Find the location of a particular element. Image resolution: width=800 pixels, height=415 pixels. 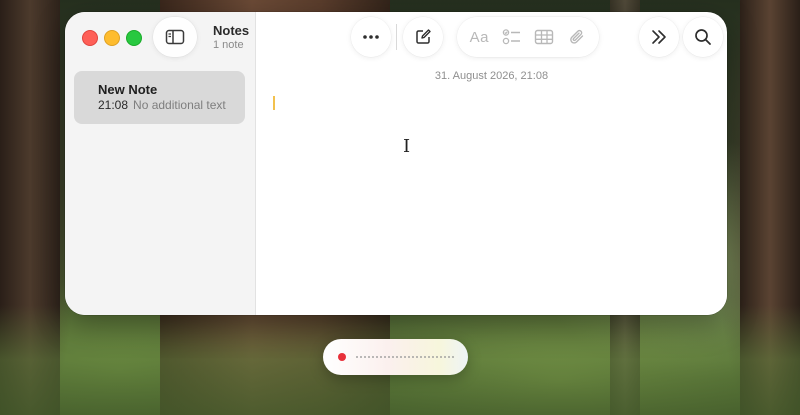

note-meta: 21:08 No additional text is located at coordinates (168, 105).